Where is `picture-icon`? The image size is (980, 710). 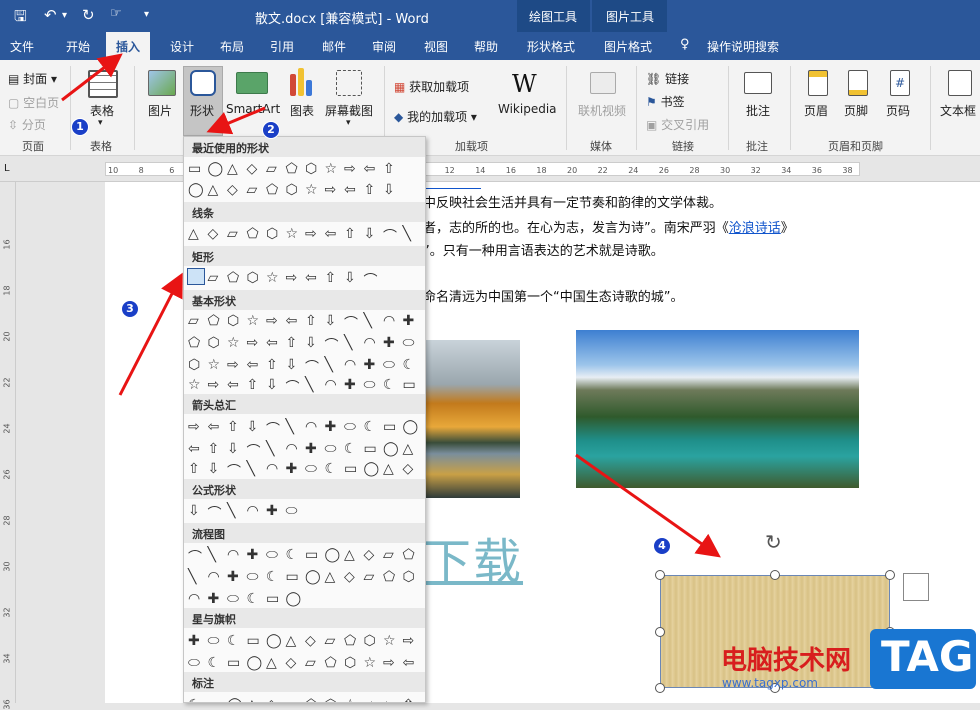 picture-icon is located at coordinates (162, 83).